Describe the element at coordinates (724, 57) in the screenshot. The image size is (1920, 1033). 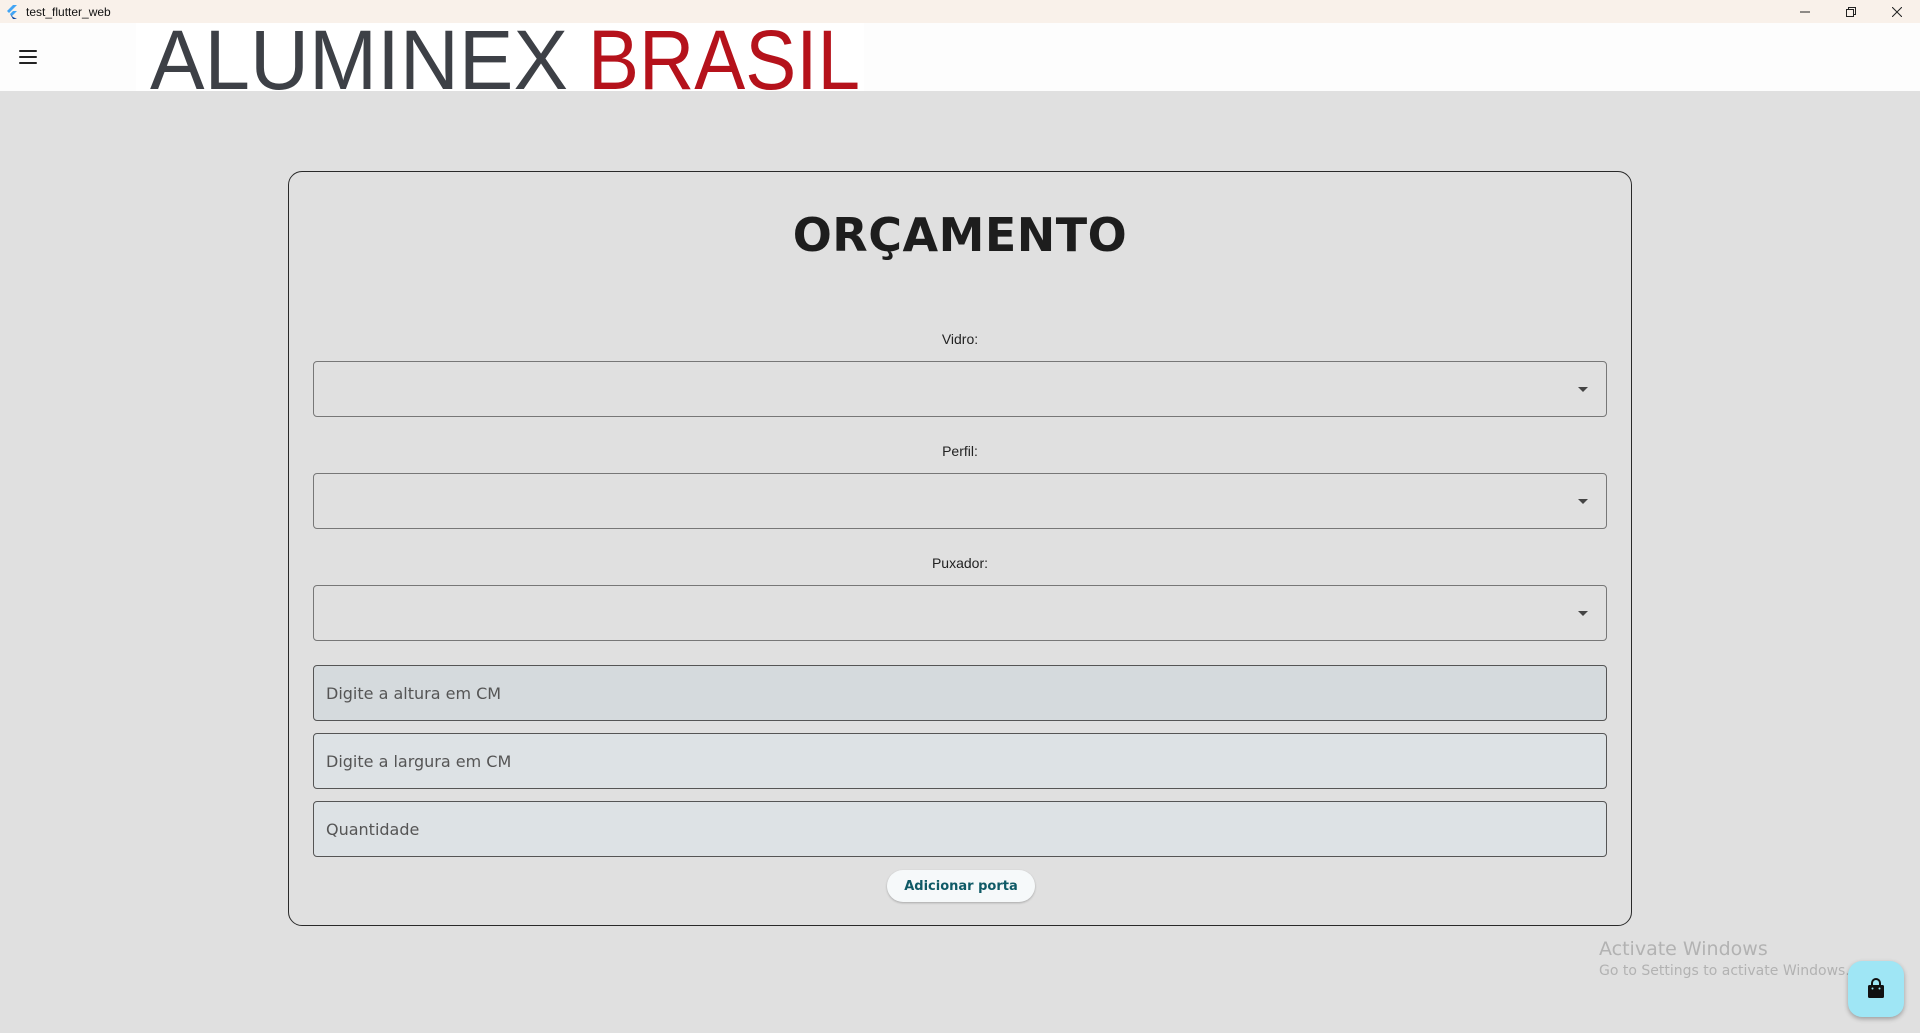
I see `logo-part2: BRASIL` at that location.